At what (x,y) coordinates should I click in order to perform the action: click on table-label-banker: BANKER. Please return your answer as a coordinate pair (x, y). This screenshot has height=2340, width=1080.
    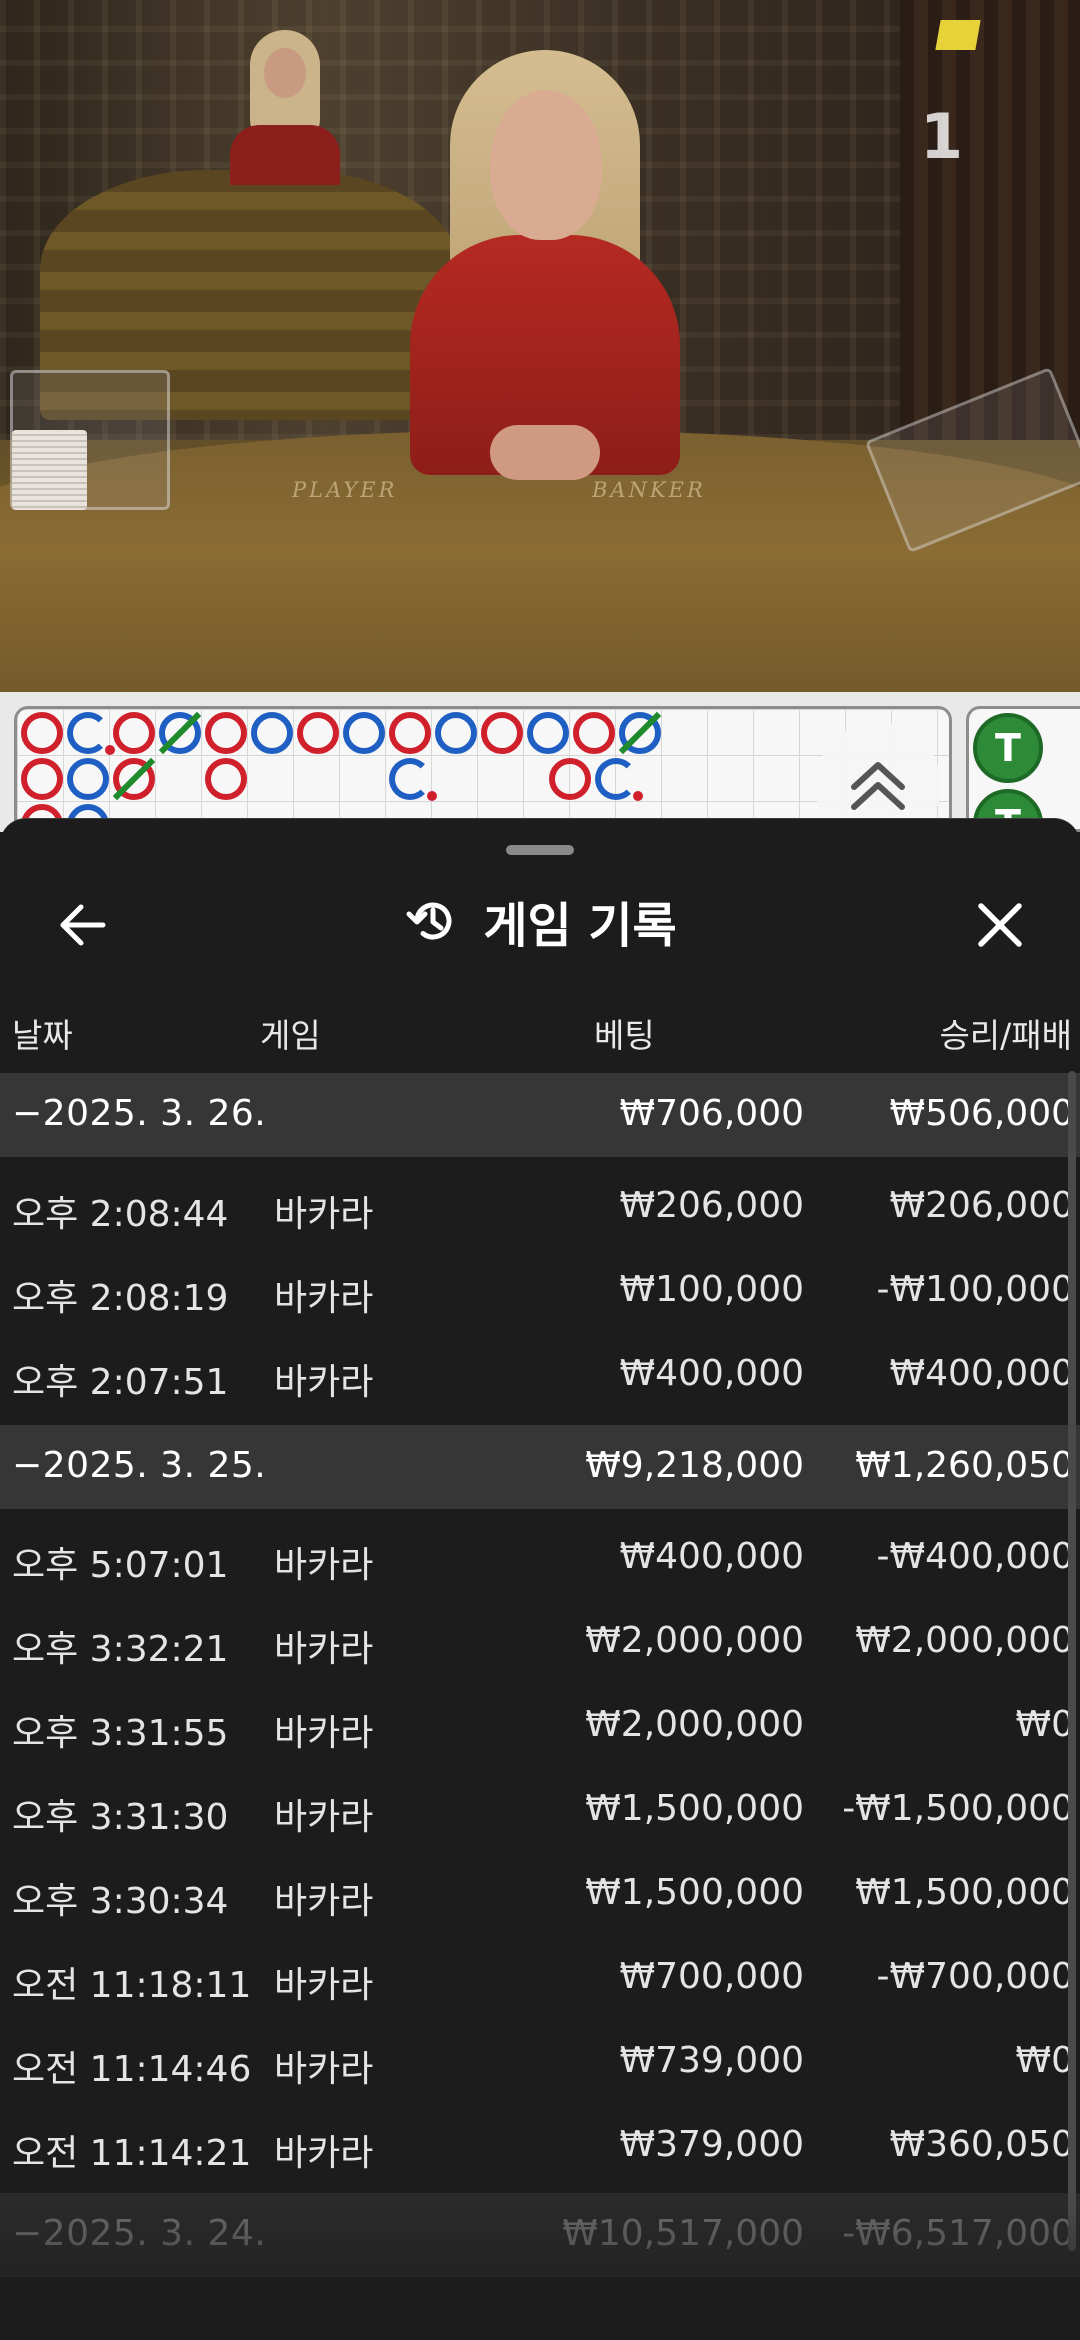
    Looking at the image, I should click on (649, 490).